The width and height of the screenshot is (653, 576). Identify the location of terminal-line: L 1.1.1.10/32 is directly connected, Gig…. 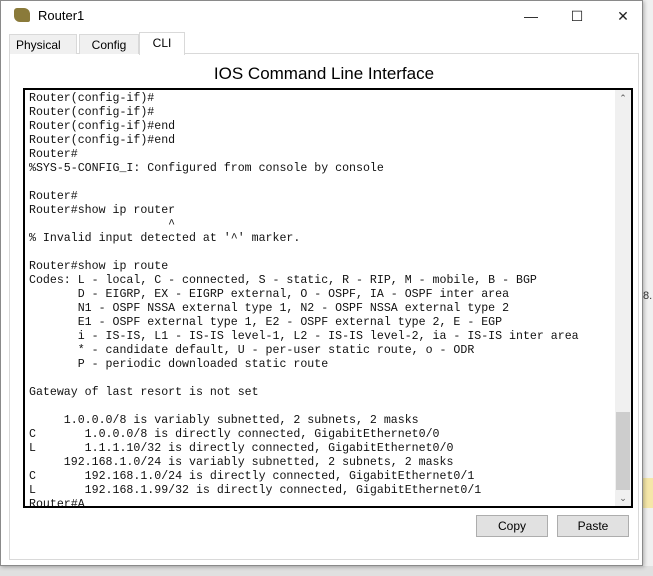
(241, 448).